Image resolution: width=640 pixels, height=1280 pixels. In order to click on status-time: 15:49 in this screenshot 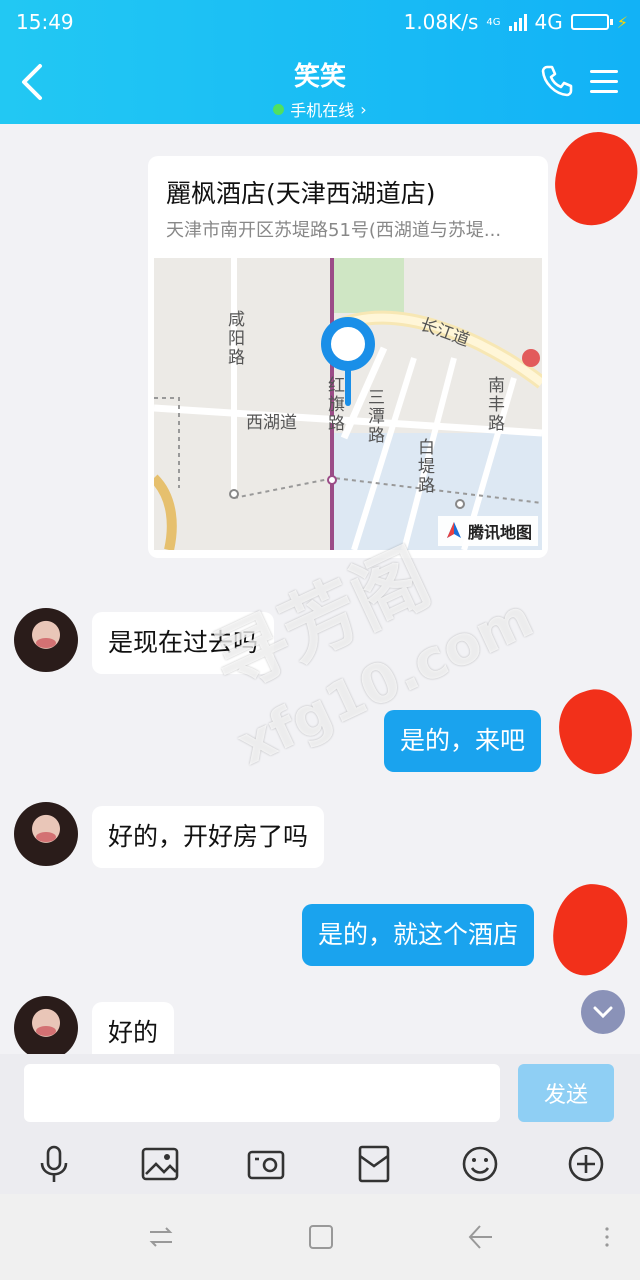, I will do `click(45, 22)`.